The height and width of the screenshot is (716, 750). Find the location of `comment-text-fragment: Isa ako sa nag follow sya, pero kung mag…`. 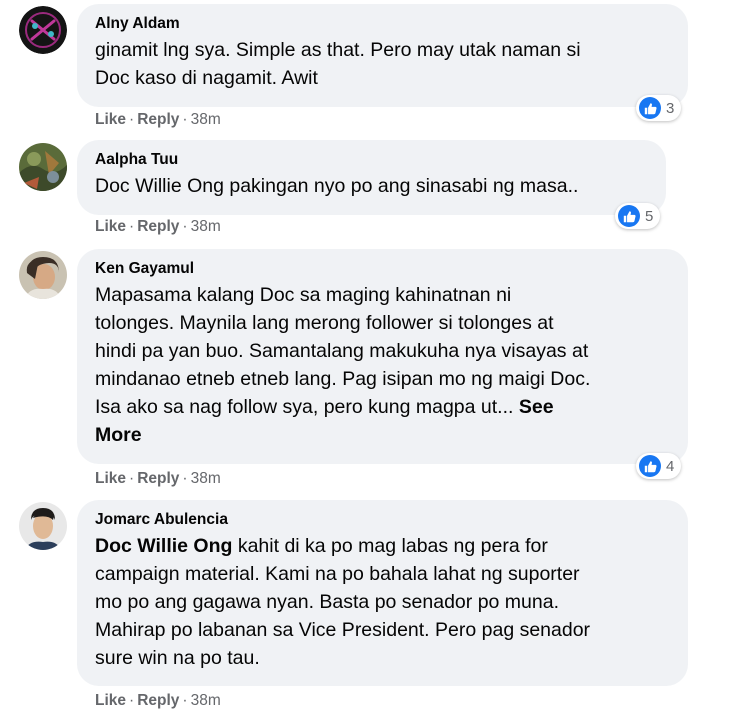

comment-text-fragment: Isa ako sa nag follow sya, pero kung mag… is located at coordinates (304, 407).